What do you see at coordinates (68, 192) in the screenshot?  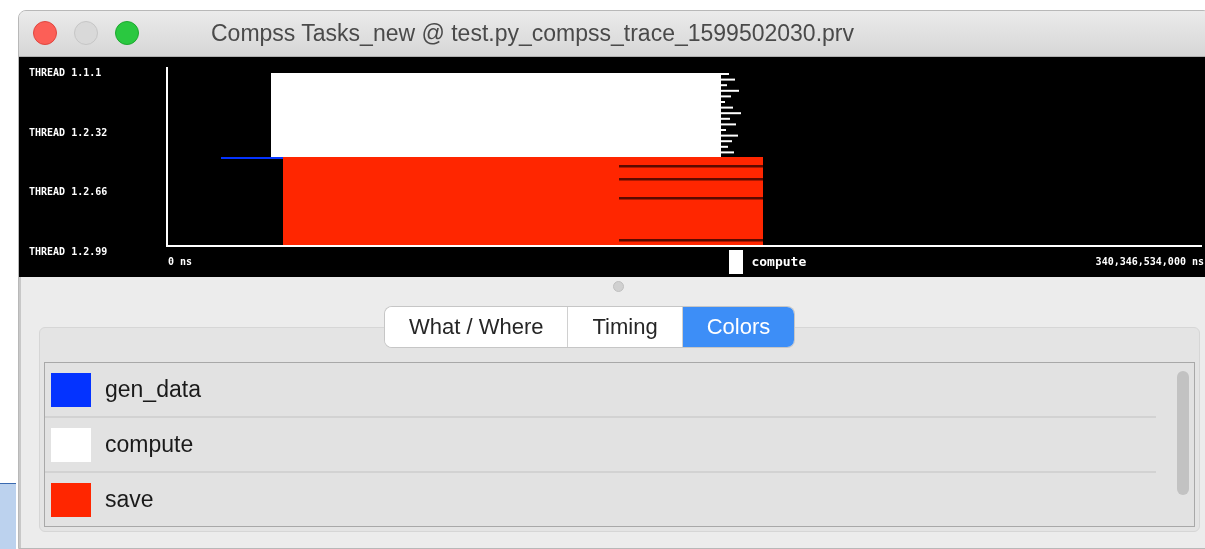 I see `thread-label: THREAD 1.2.66` at bounding box center [68, 192].